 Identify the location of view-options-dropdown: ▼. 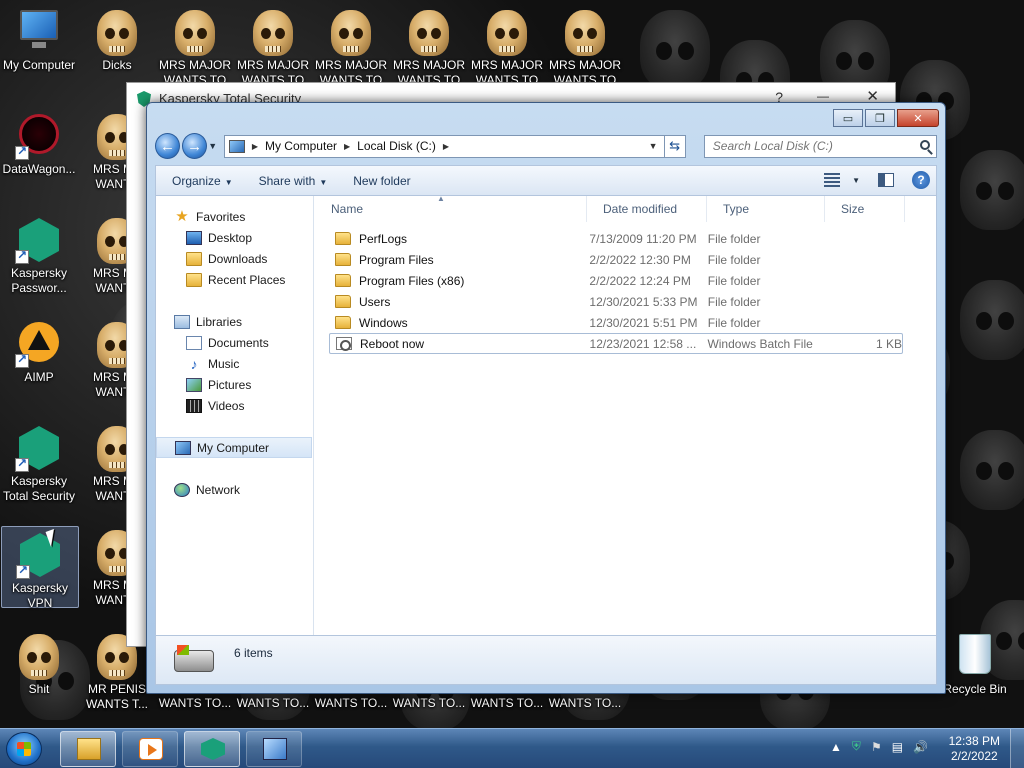
(856, 180).